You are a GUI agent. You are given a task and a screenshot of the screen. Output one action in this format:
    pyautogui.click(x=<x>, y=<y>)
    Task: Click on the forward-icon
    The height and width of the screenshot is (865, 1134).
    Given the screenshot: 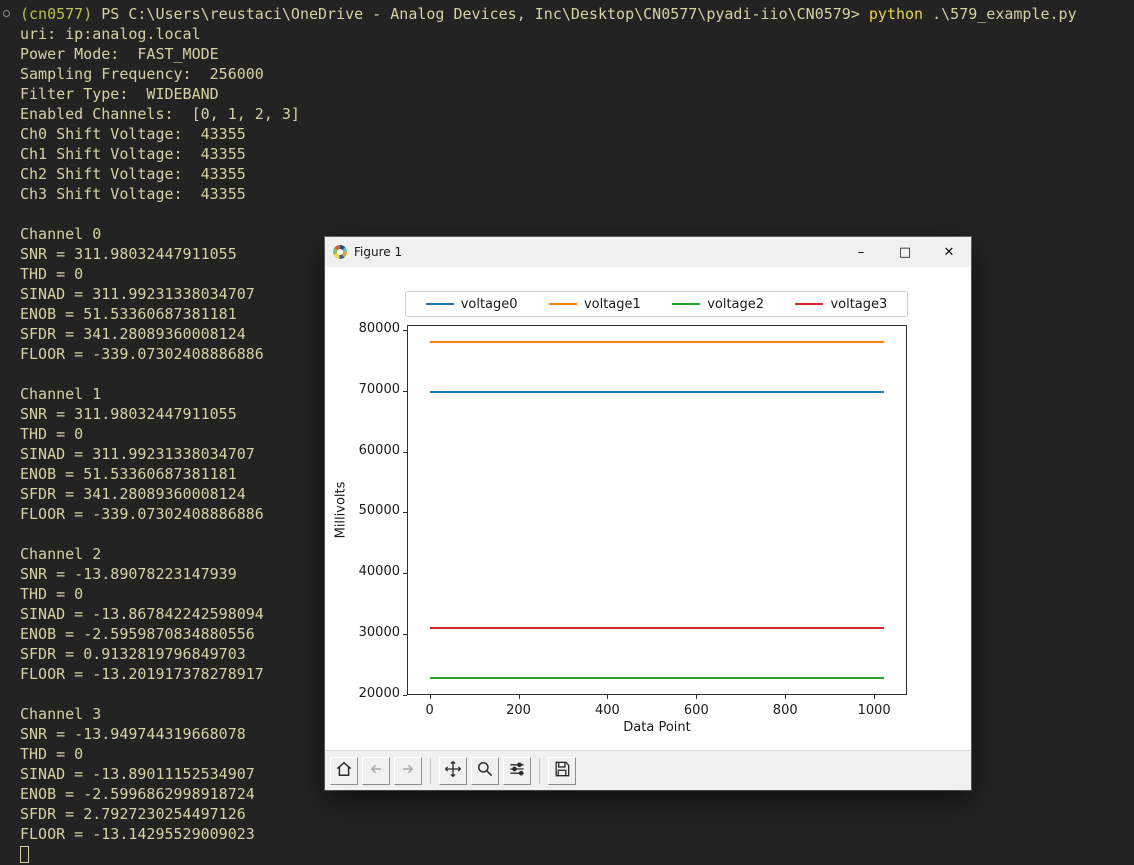 What is the action you would take?
    pyautogui.click(x=408, y=771)
    